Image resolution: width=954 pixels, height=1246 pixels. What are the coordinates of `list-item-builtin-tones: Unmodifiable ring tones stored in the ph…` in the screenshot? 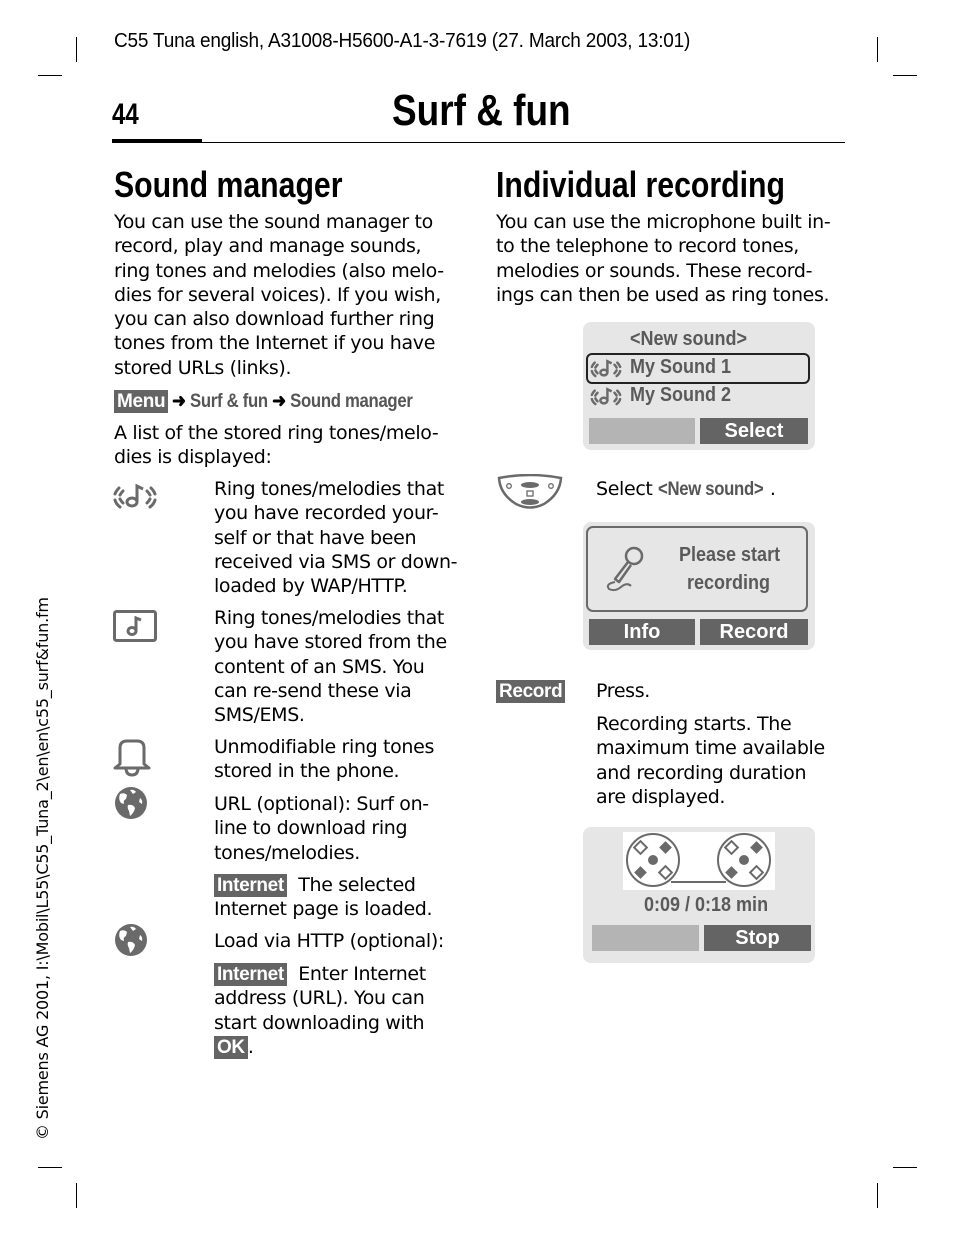 It's located at (324, 759).